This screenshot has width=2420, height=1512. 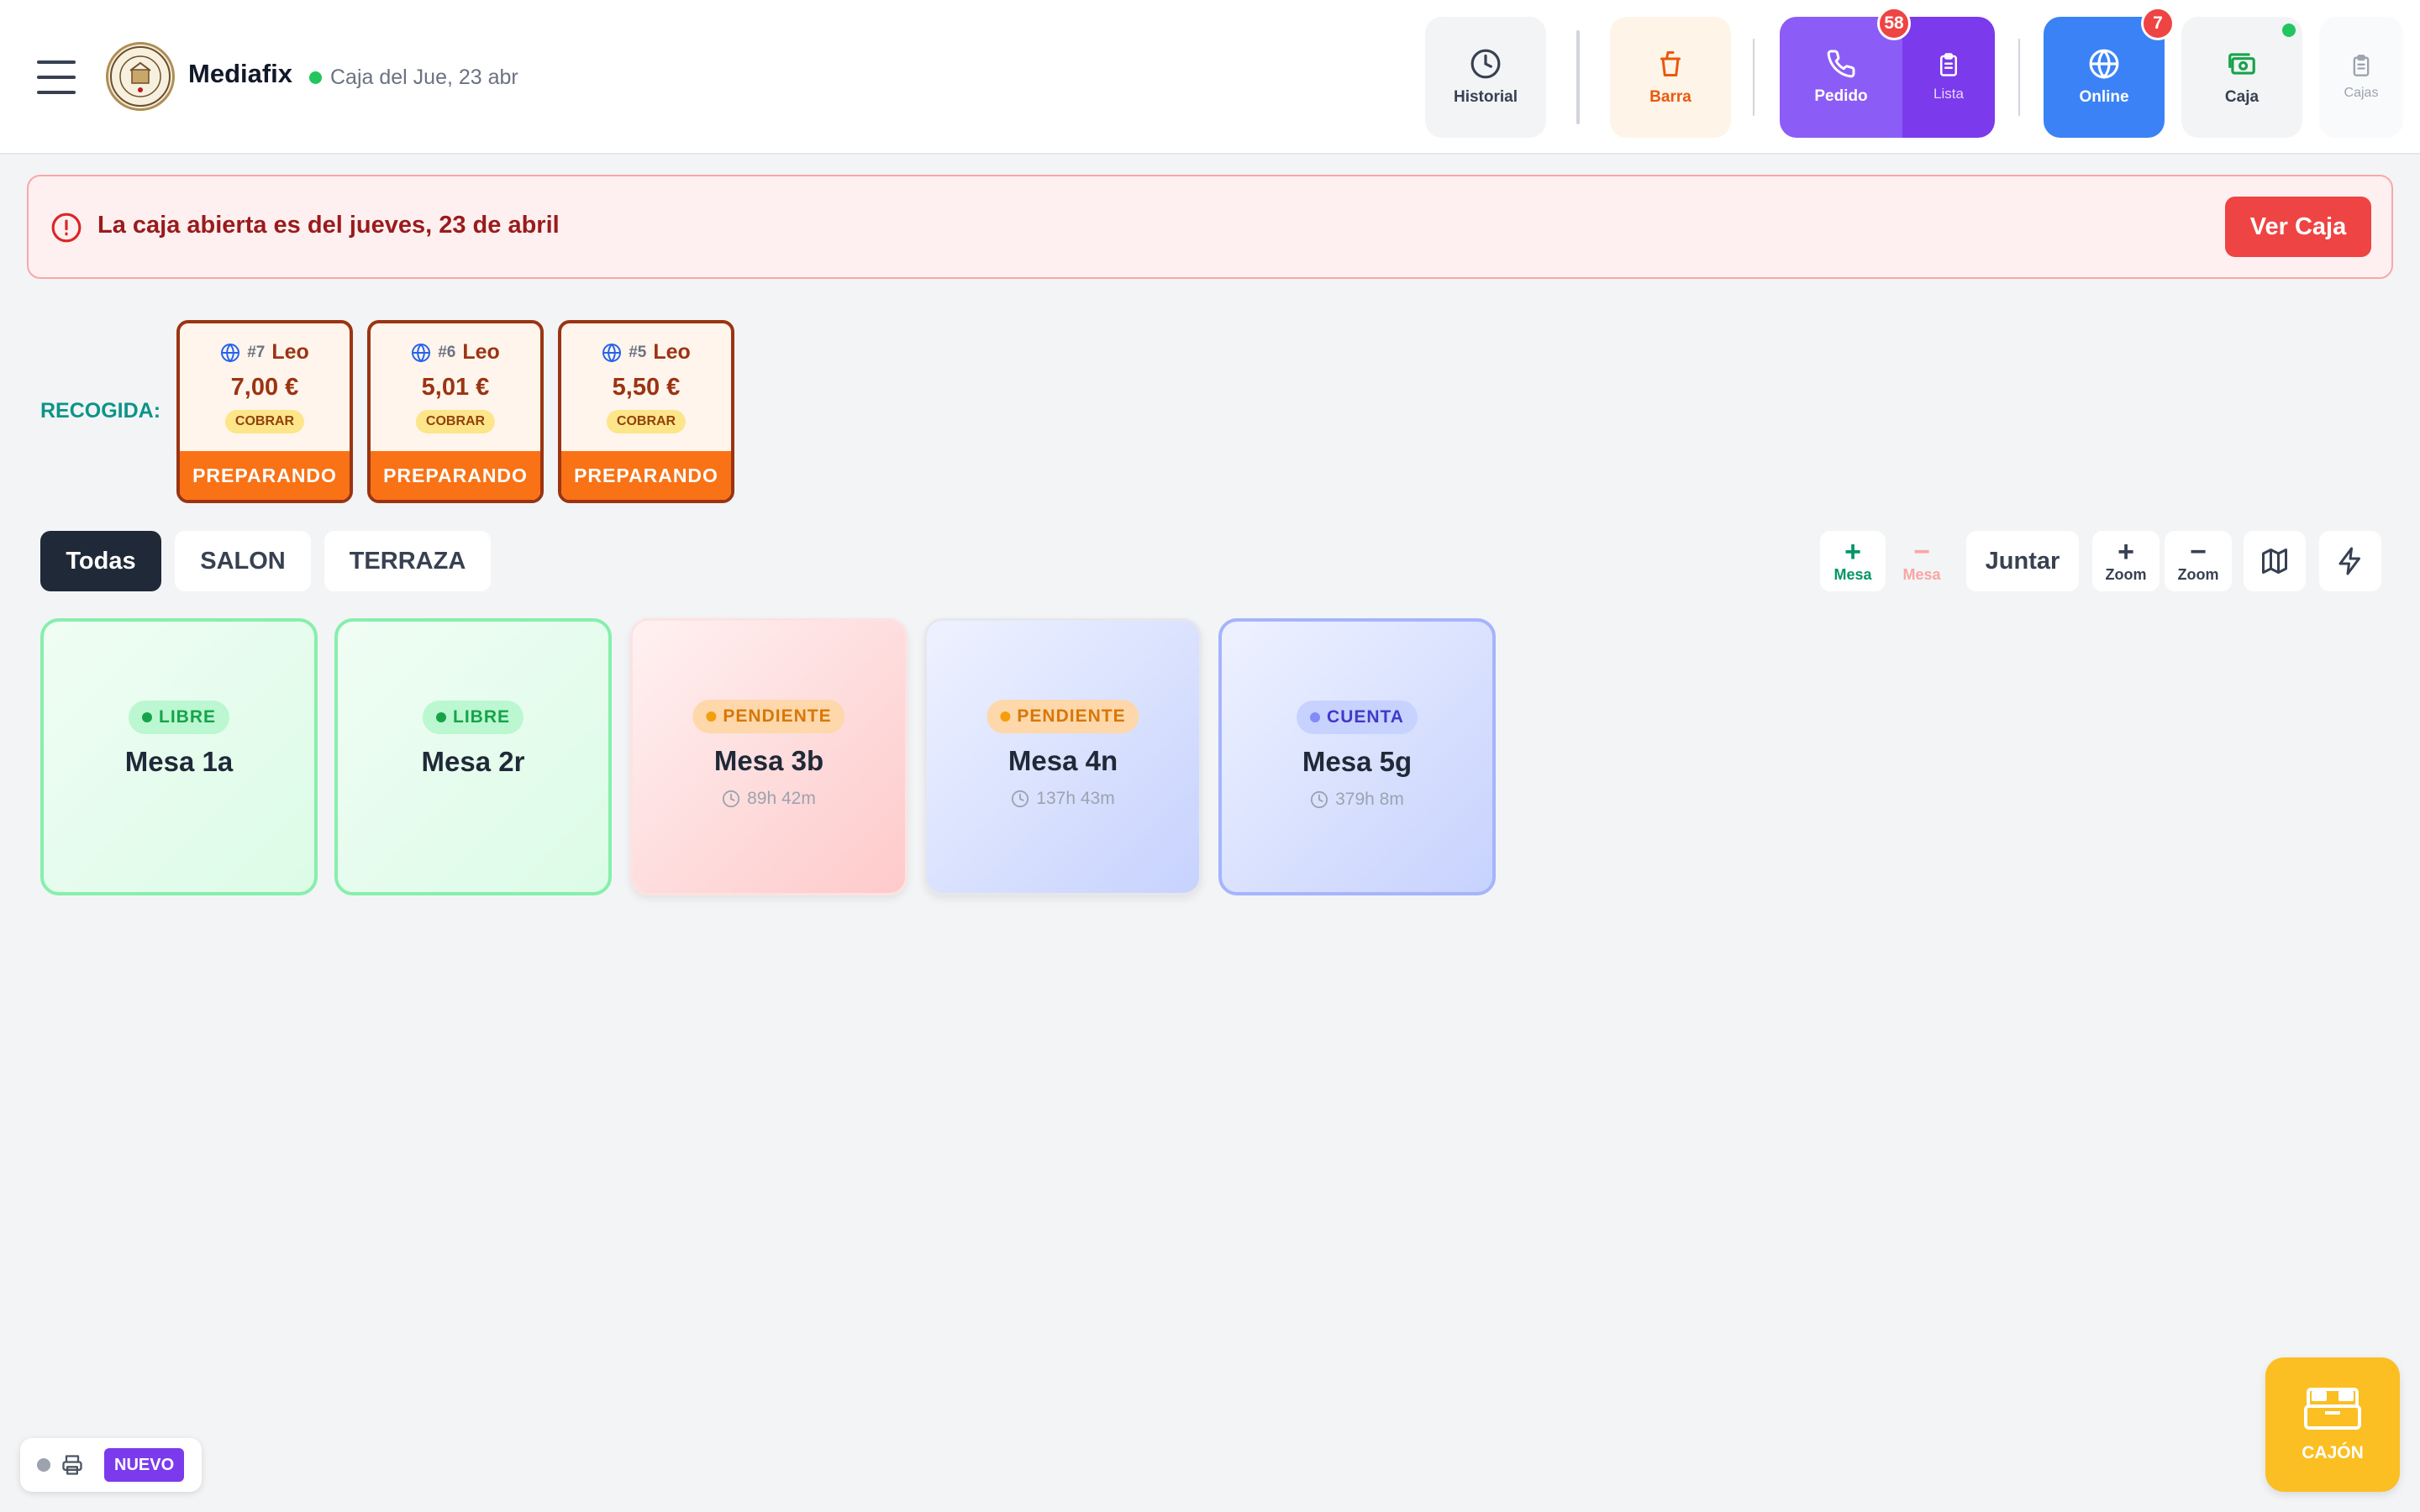 I want to click on cajon-button: CAJÓN, so click(x=2332, y=1424).